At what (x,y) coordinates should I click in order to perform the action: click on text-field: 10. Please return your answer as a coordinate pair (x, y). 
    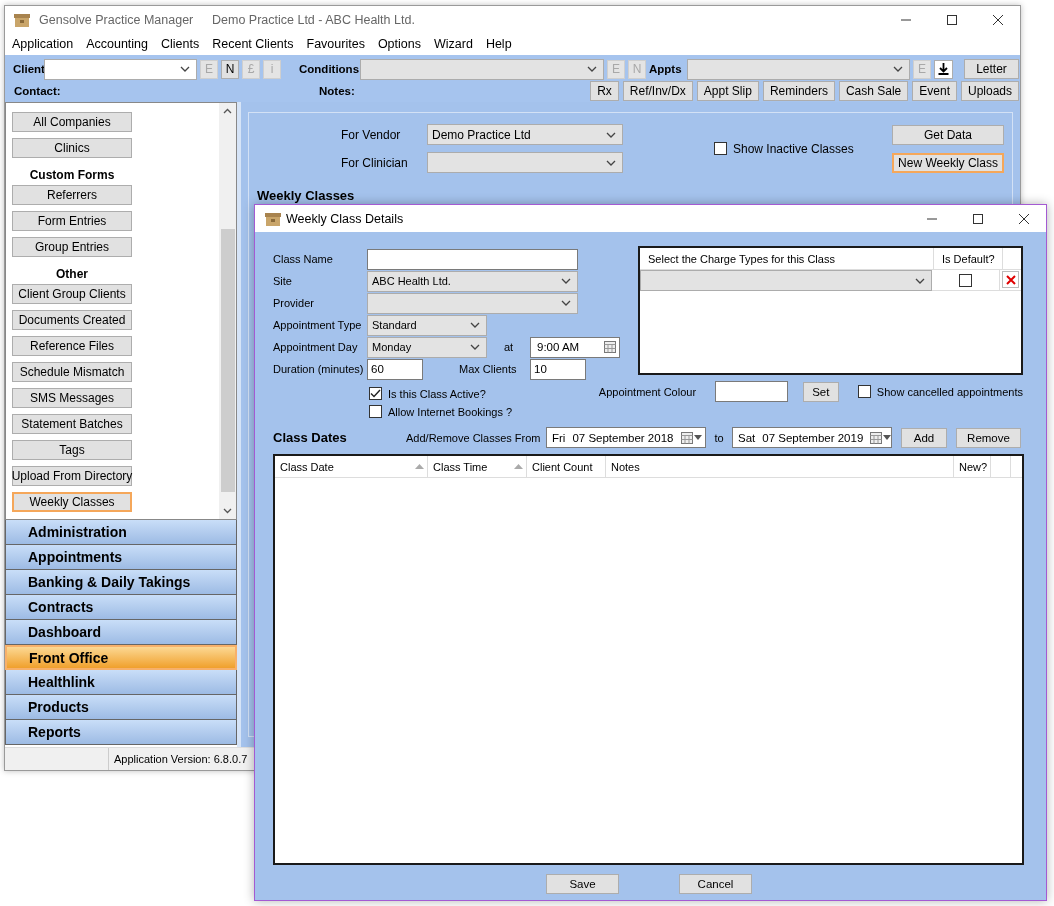
    Looking at the image, I should click on (558, 369).